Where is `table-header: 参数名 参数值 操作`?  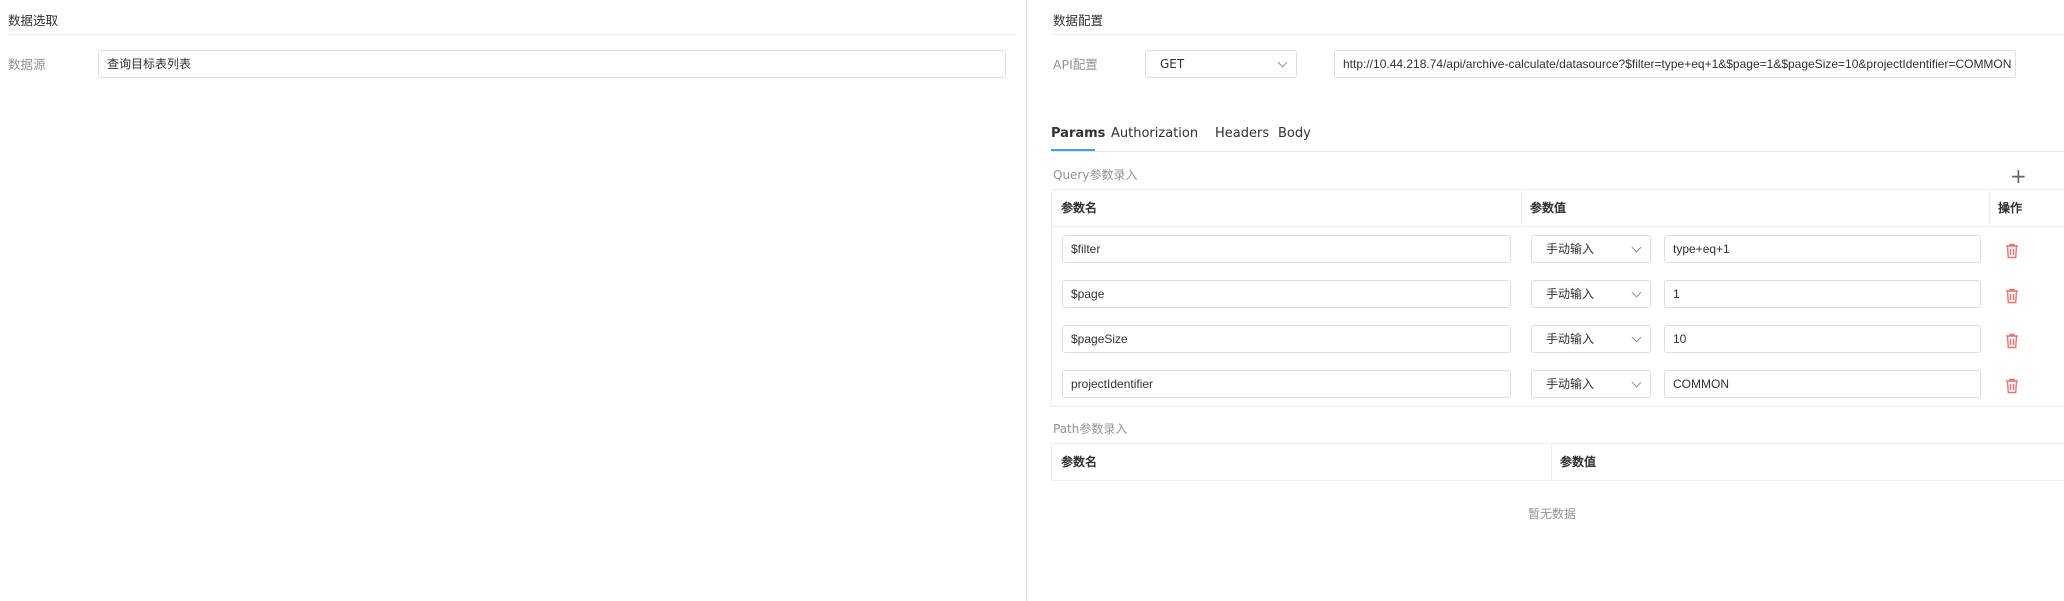 table-header: 参数名 参数值 操作 is located at coordinates (1558, 208).